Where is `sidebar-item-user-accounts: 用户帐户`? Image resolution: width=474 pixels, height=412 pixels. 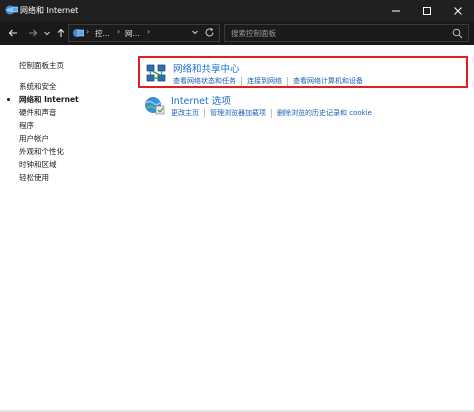 sidebar-item-user-accounts: 用户帐户 is located at coordinates (49, 138).